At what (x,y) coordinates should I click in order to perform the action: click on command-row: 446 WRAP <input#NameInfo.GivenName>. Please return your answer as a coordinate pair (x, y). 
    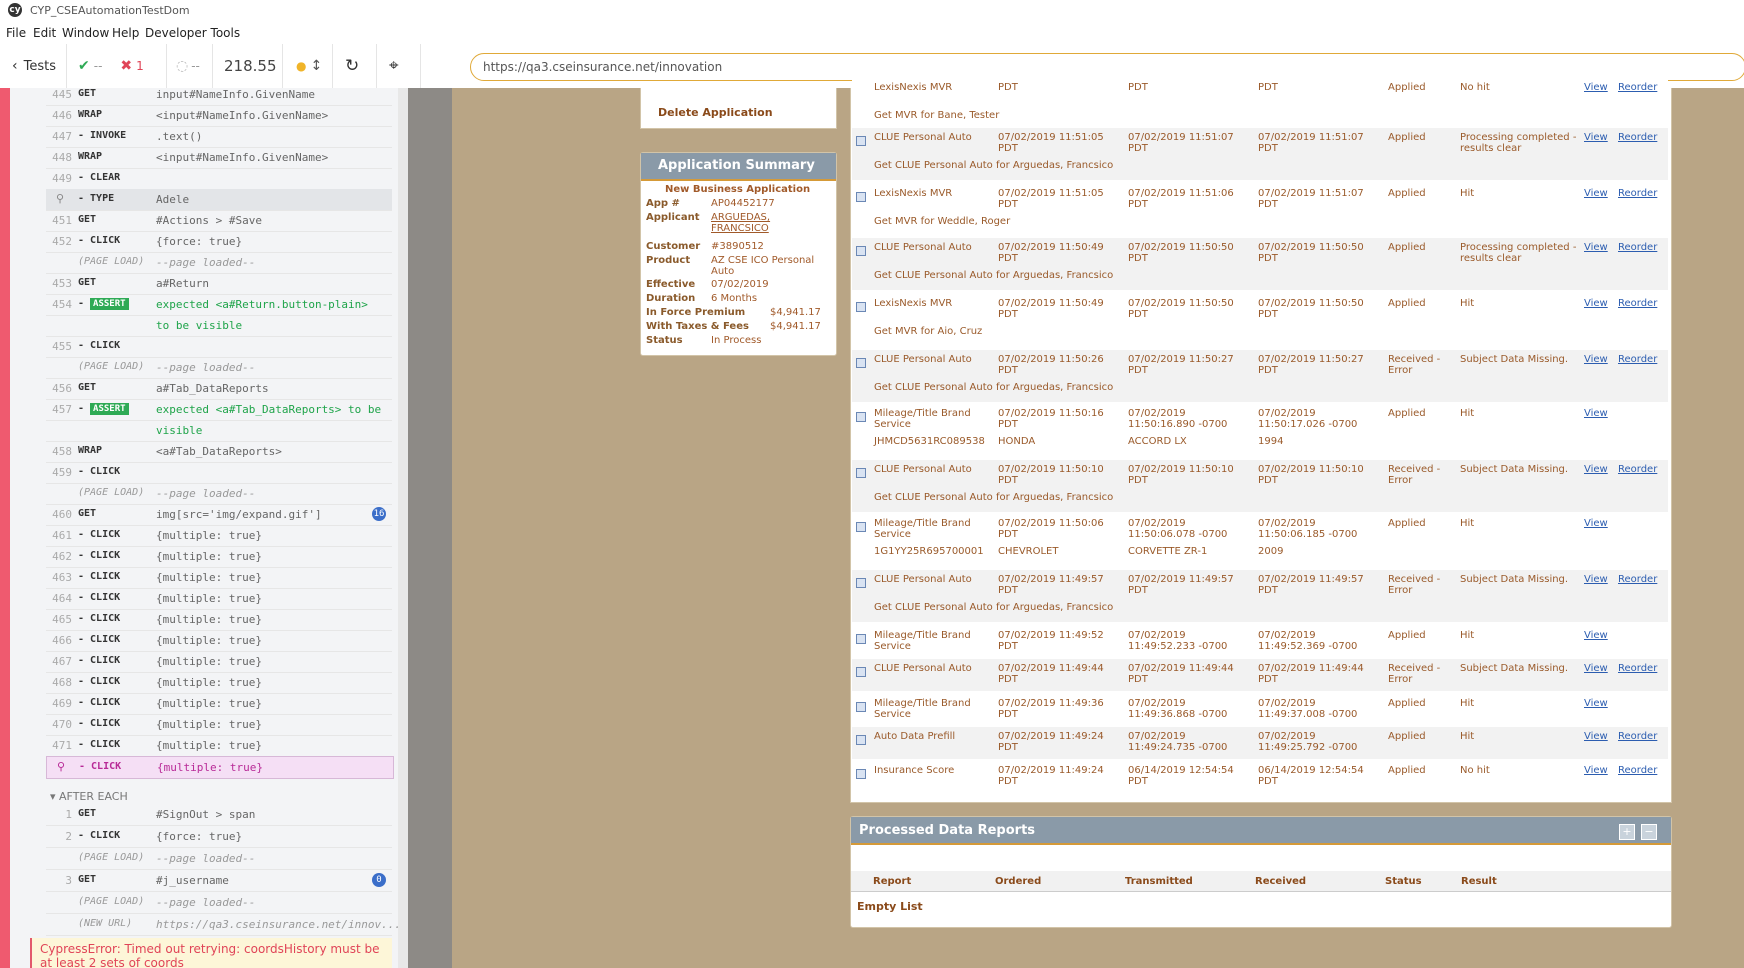
    Looking at the image, I should click on (219, 116).